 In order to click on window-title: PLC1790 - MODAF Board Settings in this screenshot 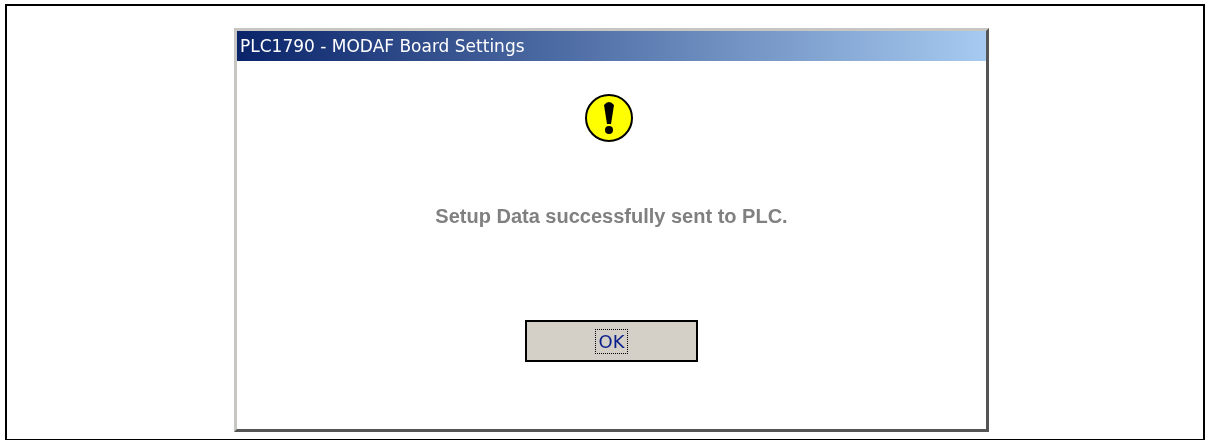, I will do `click(382, 46)`.